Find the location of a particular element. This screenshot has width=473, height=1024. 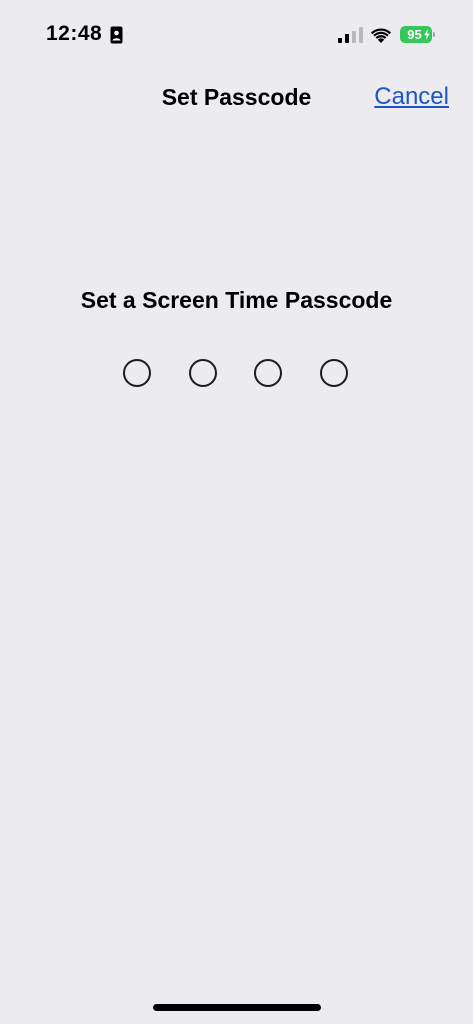

cancel-button: Cancel is located at coordinates (411, 97).